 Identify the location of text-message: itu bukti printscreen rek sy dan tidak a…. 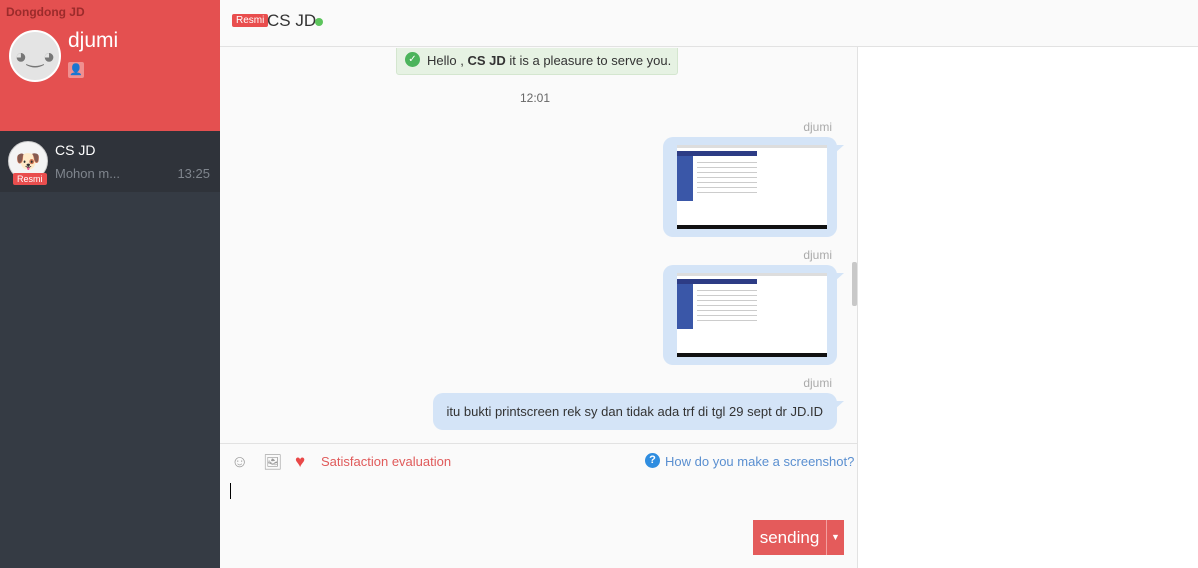
(638, 411).